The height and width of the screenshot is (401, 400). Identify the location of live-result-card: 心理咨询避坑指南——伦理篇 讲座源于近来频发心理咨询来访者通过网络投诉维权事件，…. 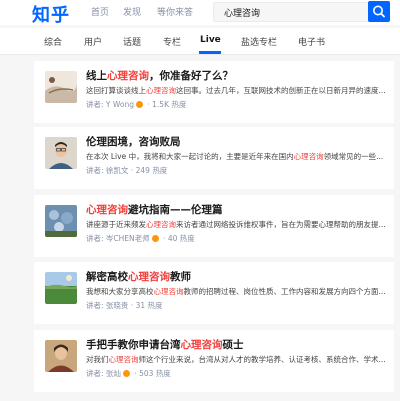
(214, 226).